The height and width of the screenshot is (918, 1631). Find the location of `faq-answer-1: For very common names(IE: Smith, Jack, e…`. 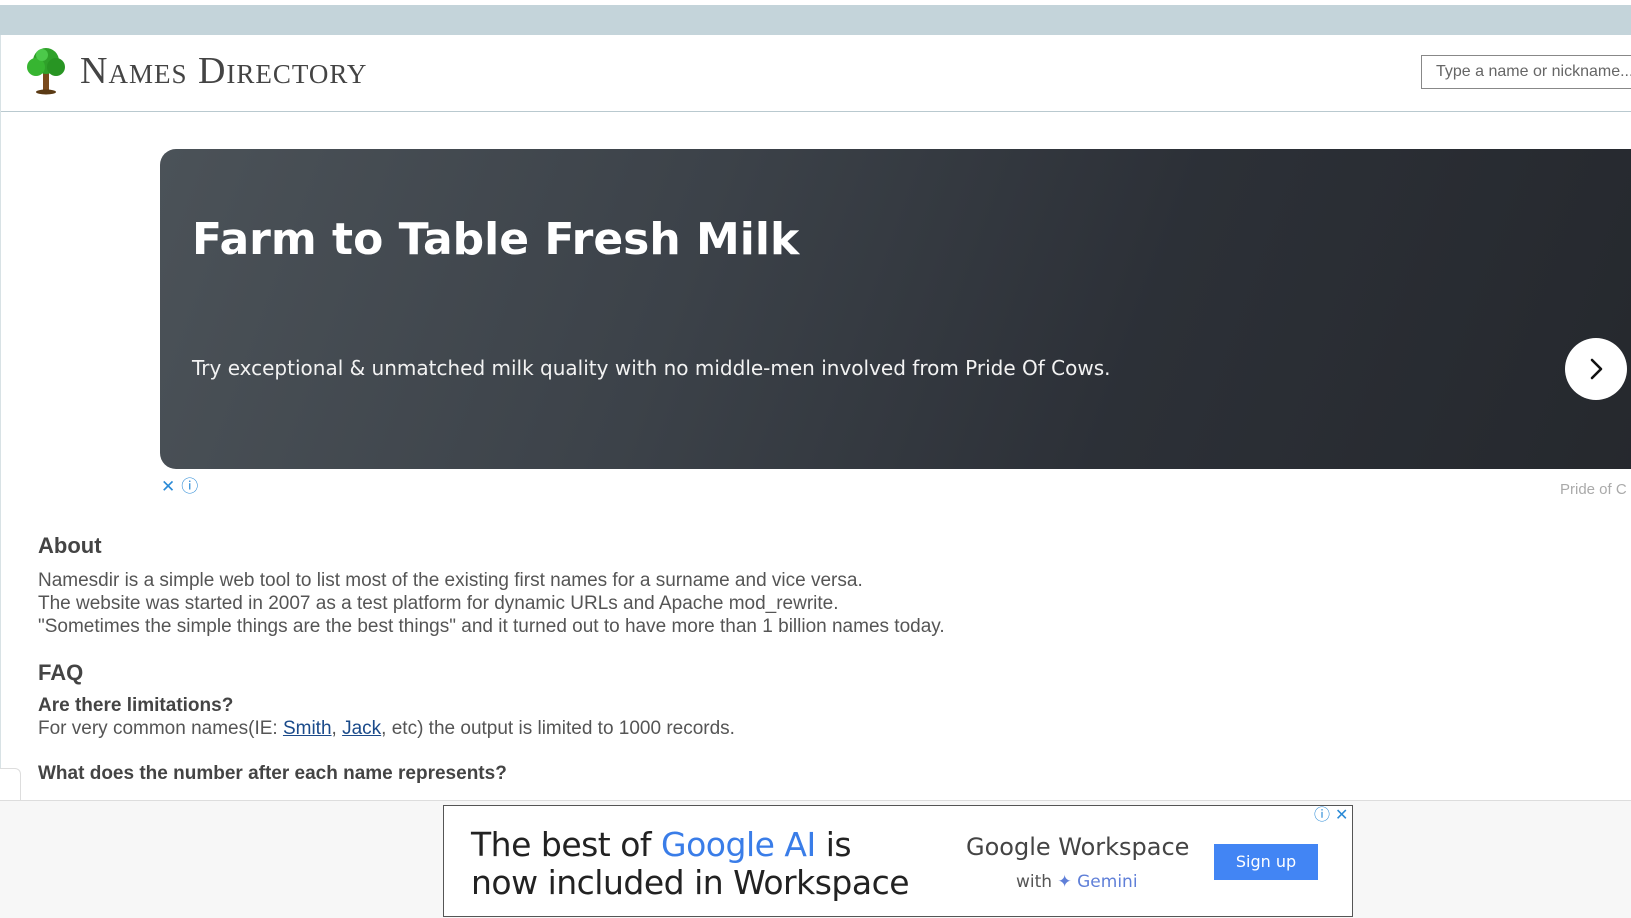

faq-answer-1: For very common names(IE: Smith, Jack, e… is located at coordinates (818, 728).